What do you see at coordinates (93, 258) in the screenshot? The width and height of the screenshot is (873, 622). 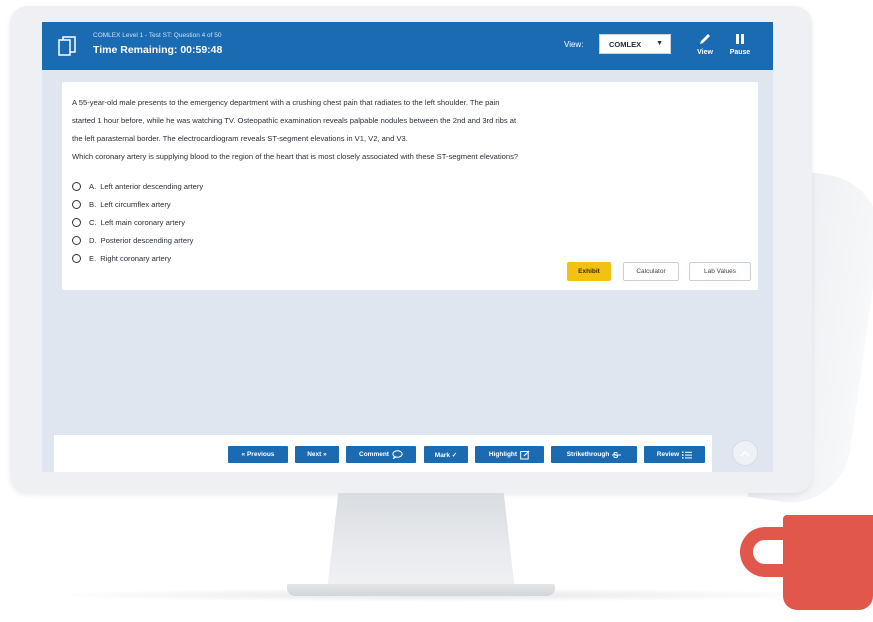 I see `choice-letter: E.` at bounding box center [93, 258].